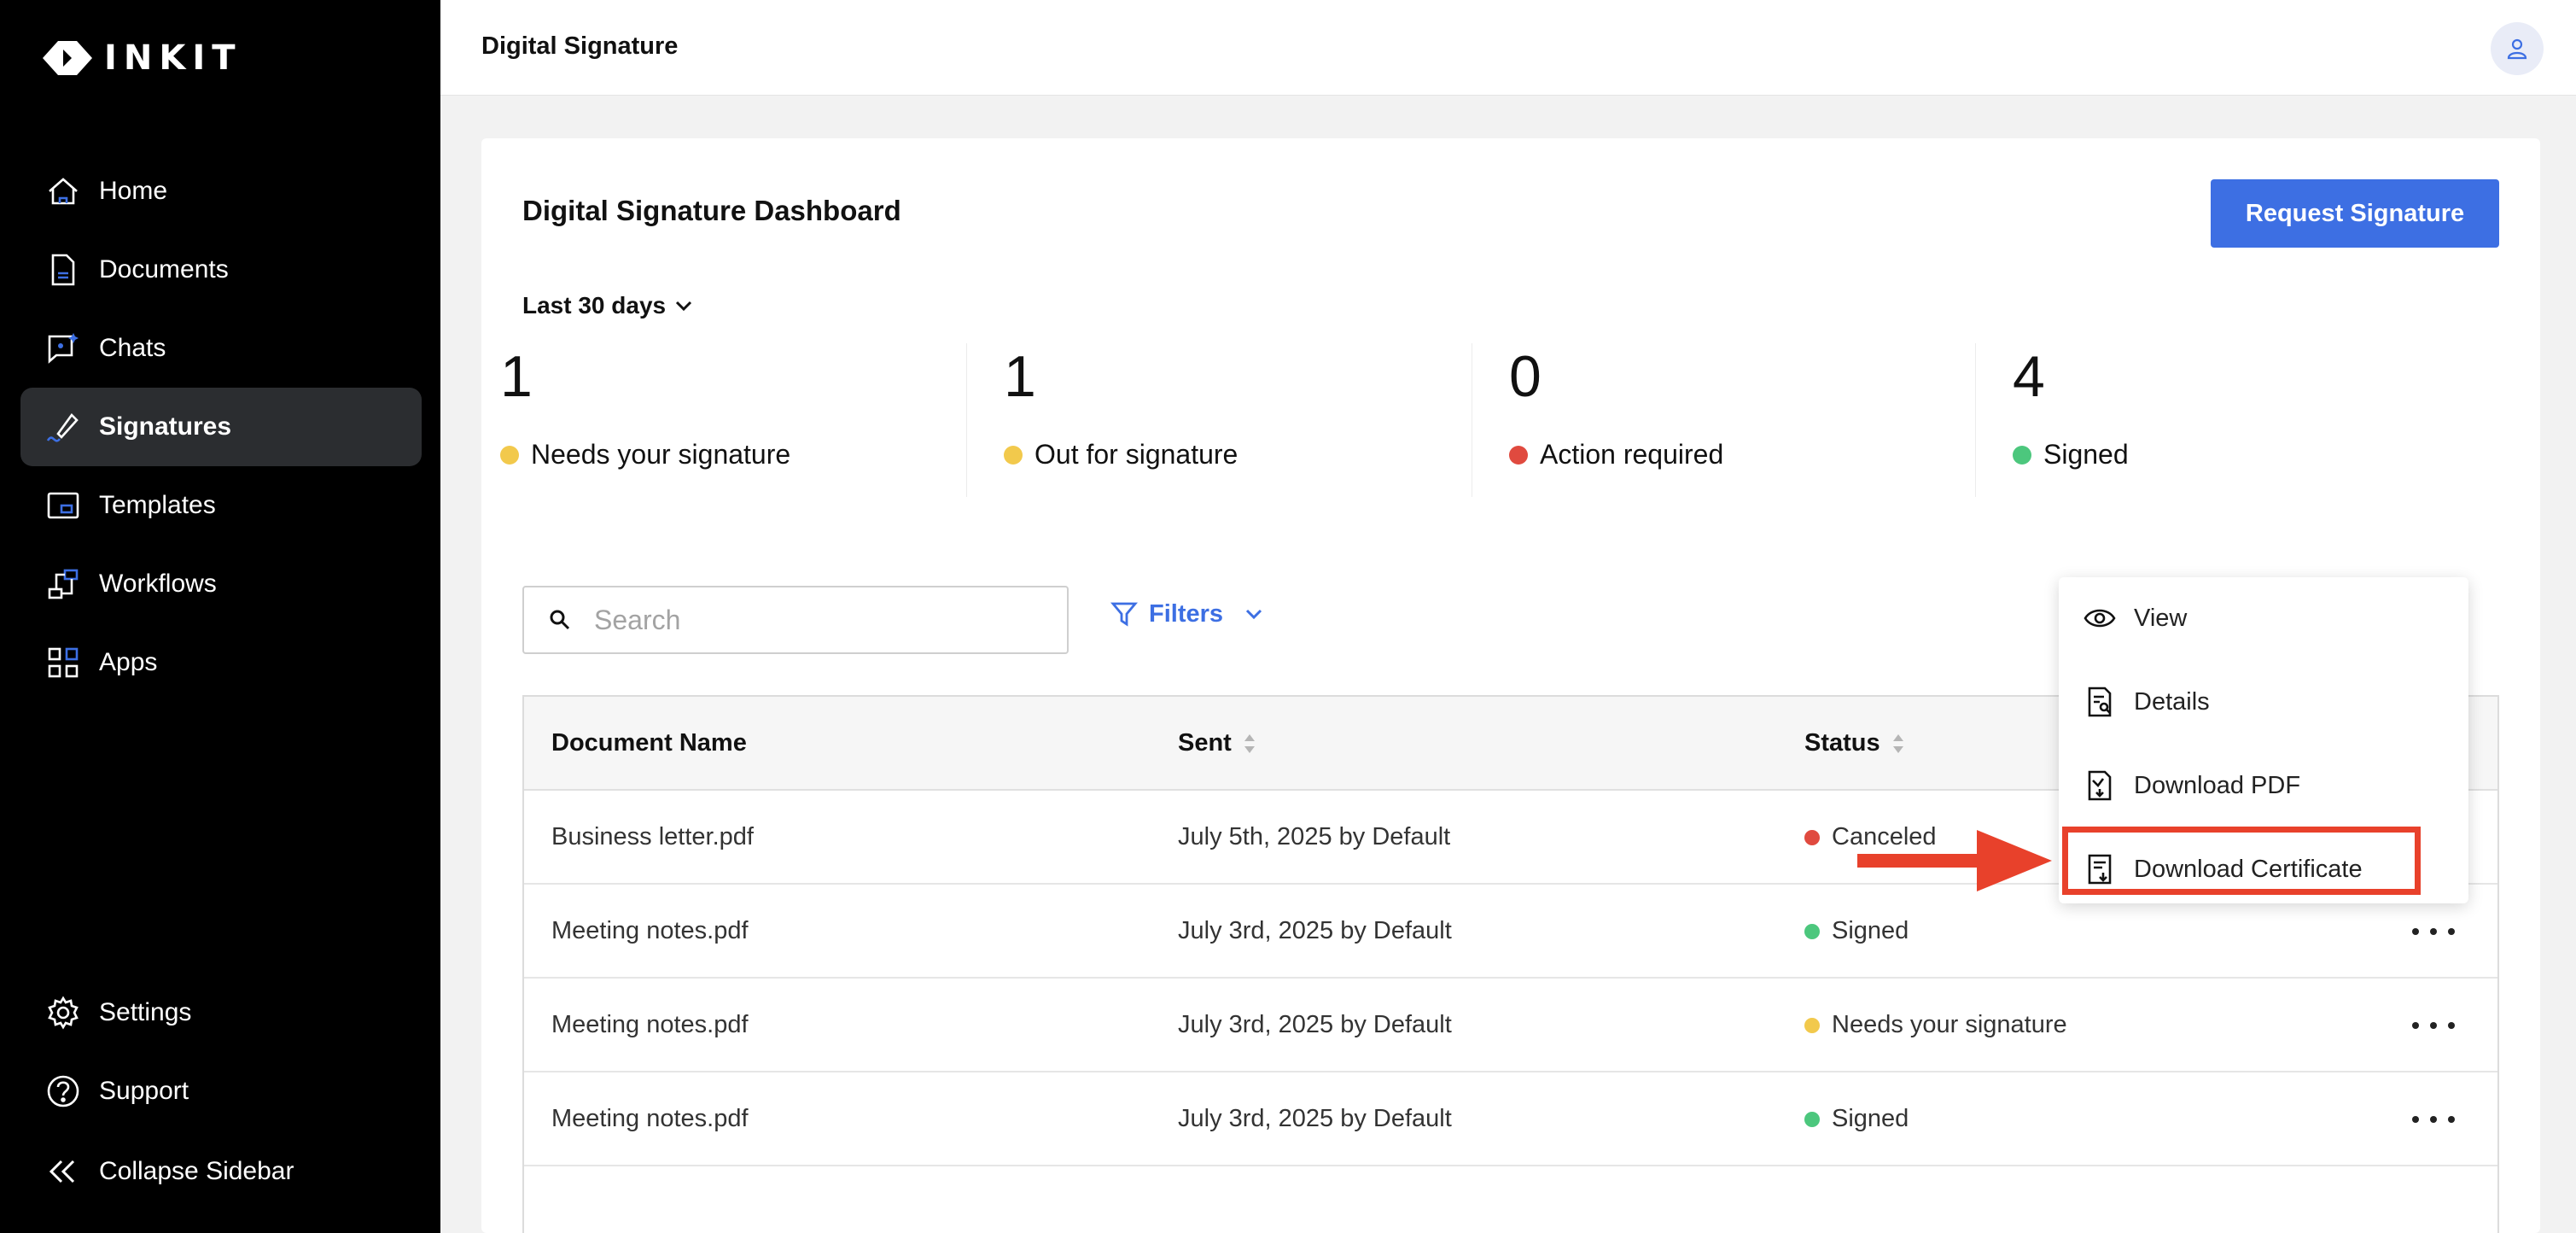  Describe the element at coordinates (608, 305) in the screenshot. I see `date-range-dropdown: Last 30 days` at that location.